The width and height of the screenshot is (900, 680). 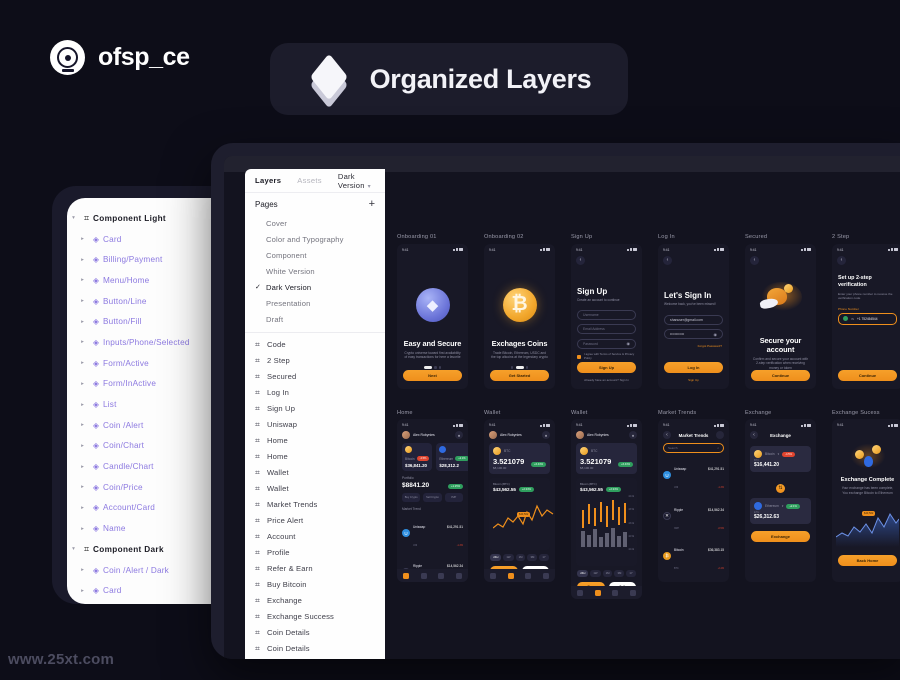 What do you see at coordinates (315, 568) in the screenshot?
I see `layer-row: ⌗ Refer & Earn` at bounding box center [315, 568].